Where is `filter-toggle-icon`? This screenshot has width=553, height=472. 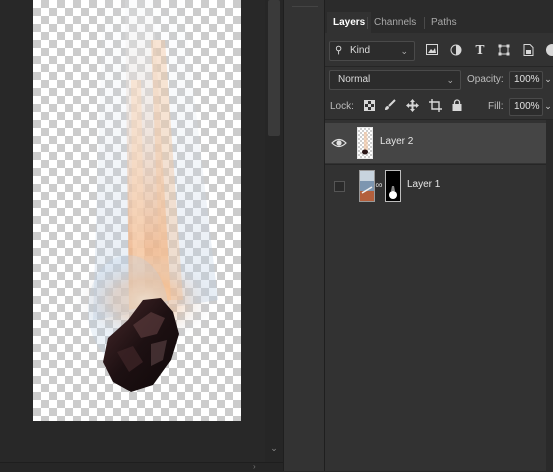 filter-toggle-icon is located at coordinates (548, 51).